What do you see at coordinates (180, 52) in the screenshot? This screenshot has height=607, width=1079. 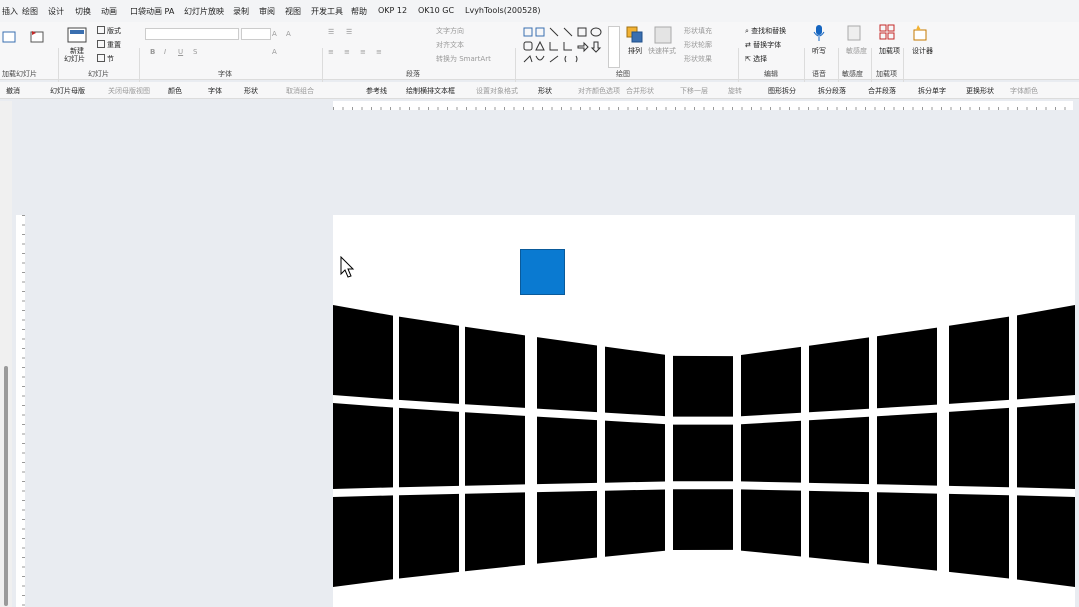 I see `underline-icon: U` at bounding box center [180, 52].